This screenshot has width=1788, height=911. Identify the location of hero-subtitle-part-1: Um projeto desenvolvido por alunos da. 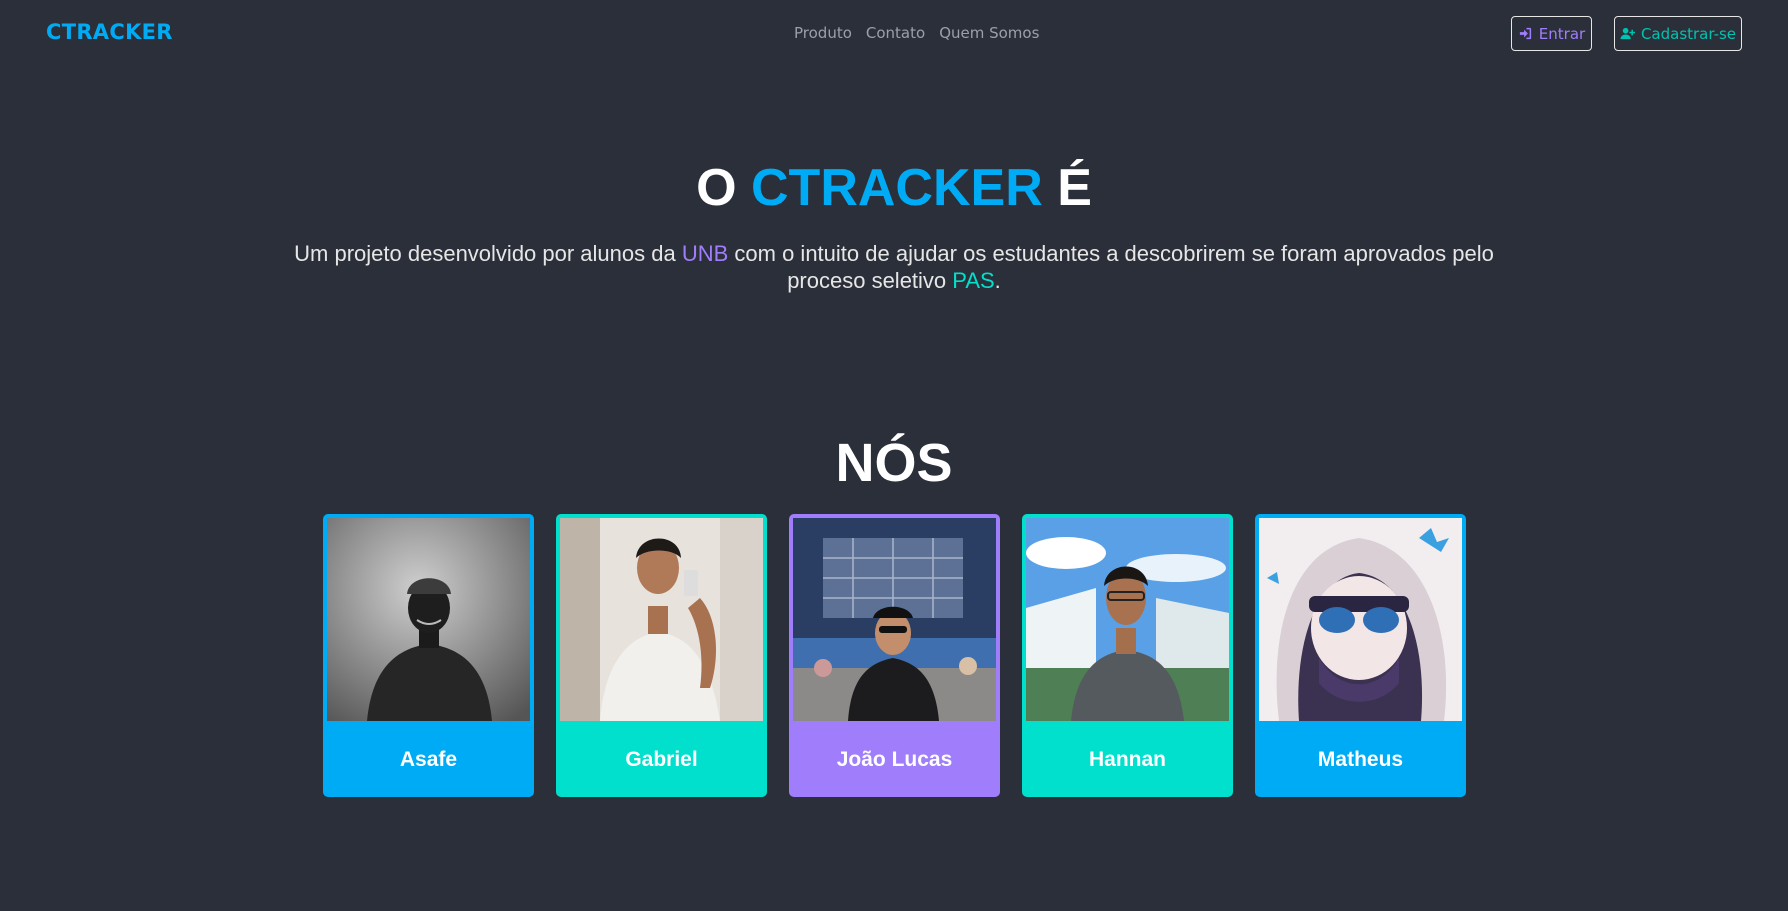
(488, 253).